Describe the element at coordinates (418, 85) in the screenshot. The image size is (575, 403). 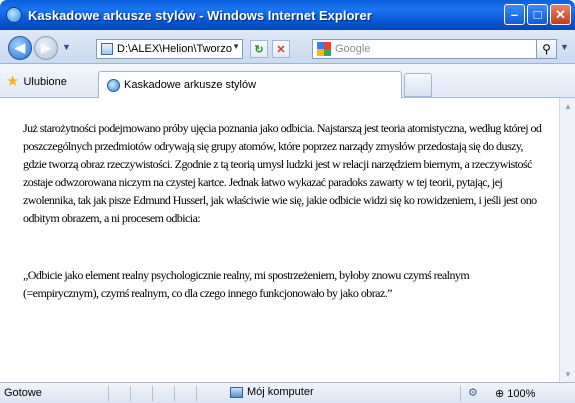
I see `new-tab-button` at that location.